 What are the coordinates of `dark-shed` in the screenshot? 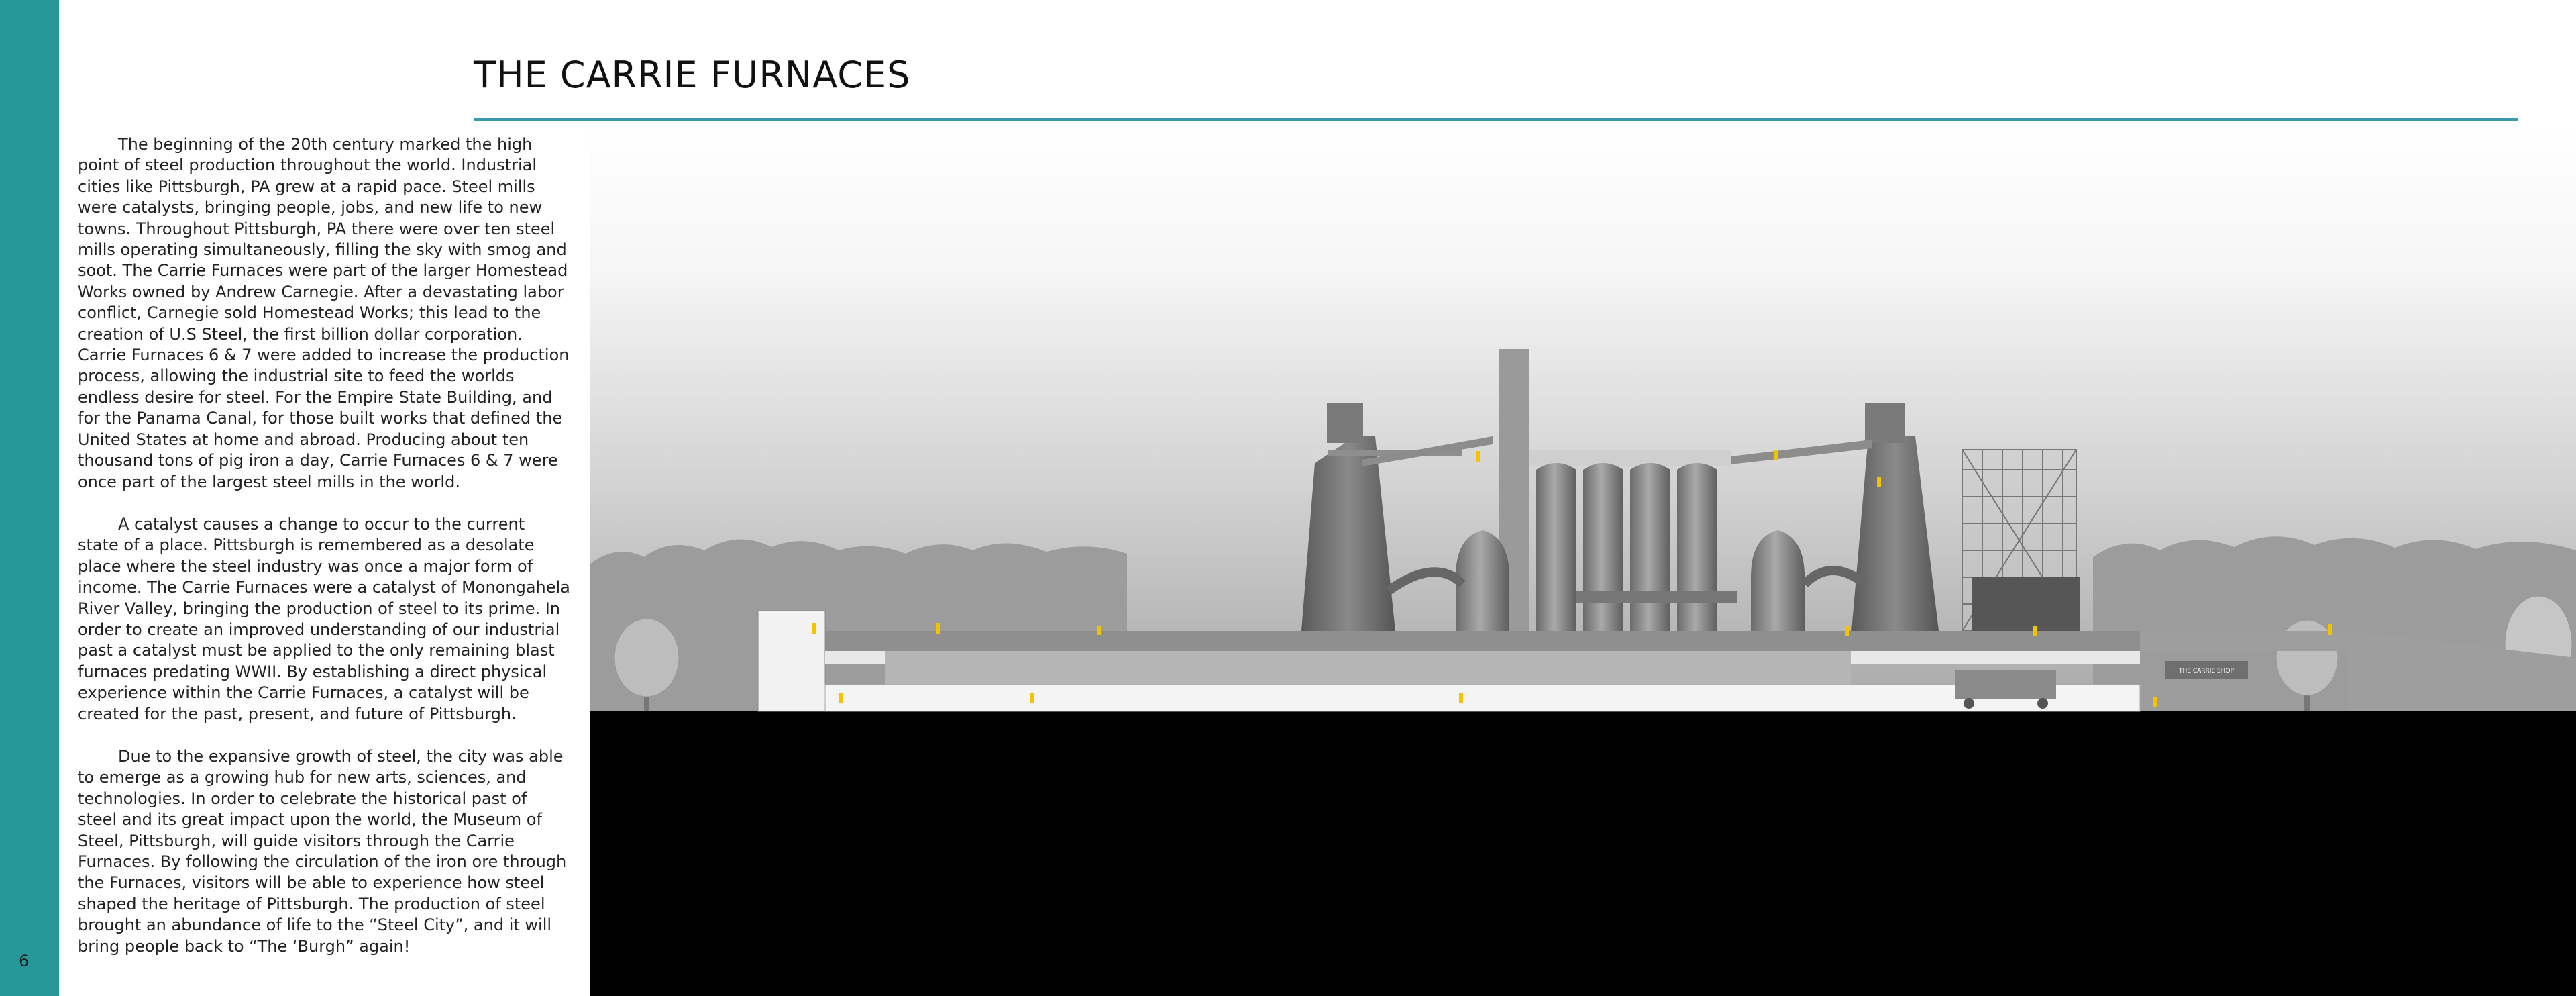 It's located at (2026, 604).